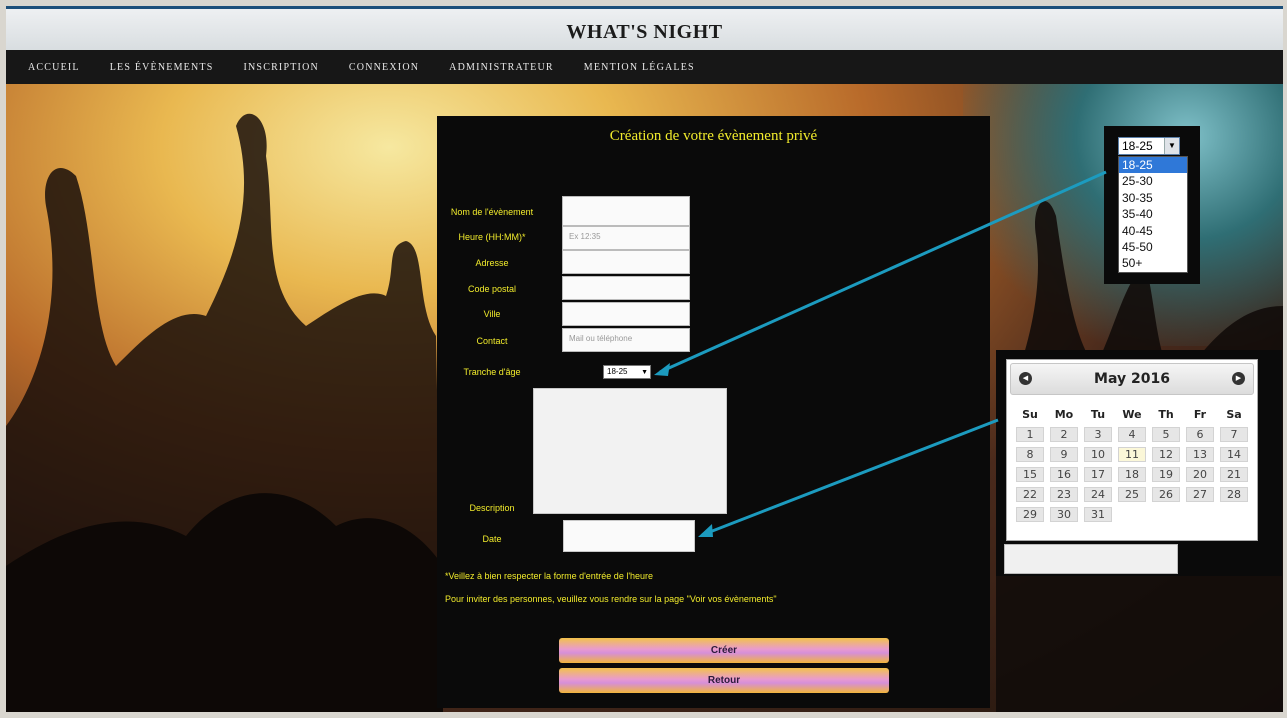 This screenshot has width=1287, height=718. I want to click on calendar-day-cell: 8, so click(1030, 454).